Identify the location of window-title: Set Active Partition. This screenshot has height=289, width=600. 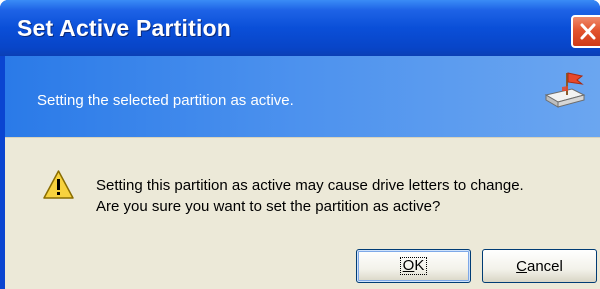
(124, 28).